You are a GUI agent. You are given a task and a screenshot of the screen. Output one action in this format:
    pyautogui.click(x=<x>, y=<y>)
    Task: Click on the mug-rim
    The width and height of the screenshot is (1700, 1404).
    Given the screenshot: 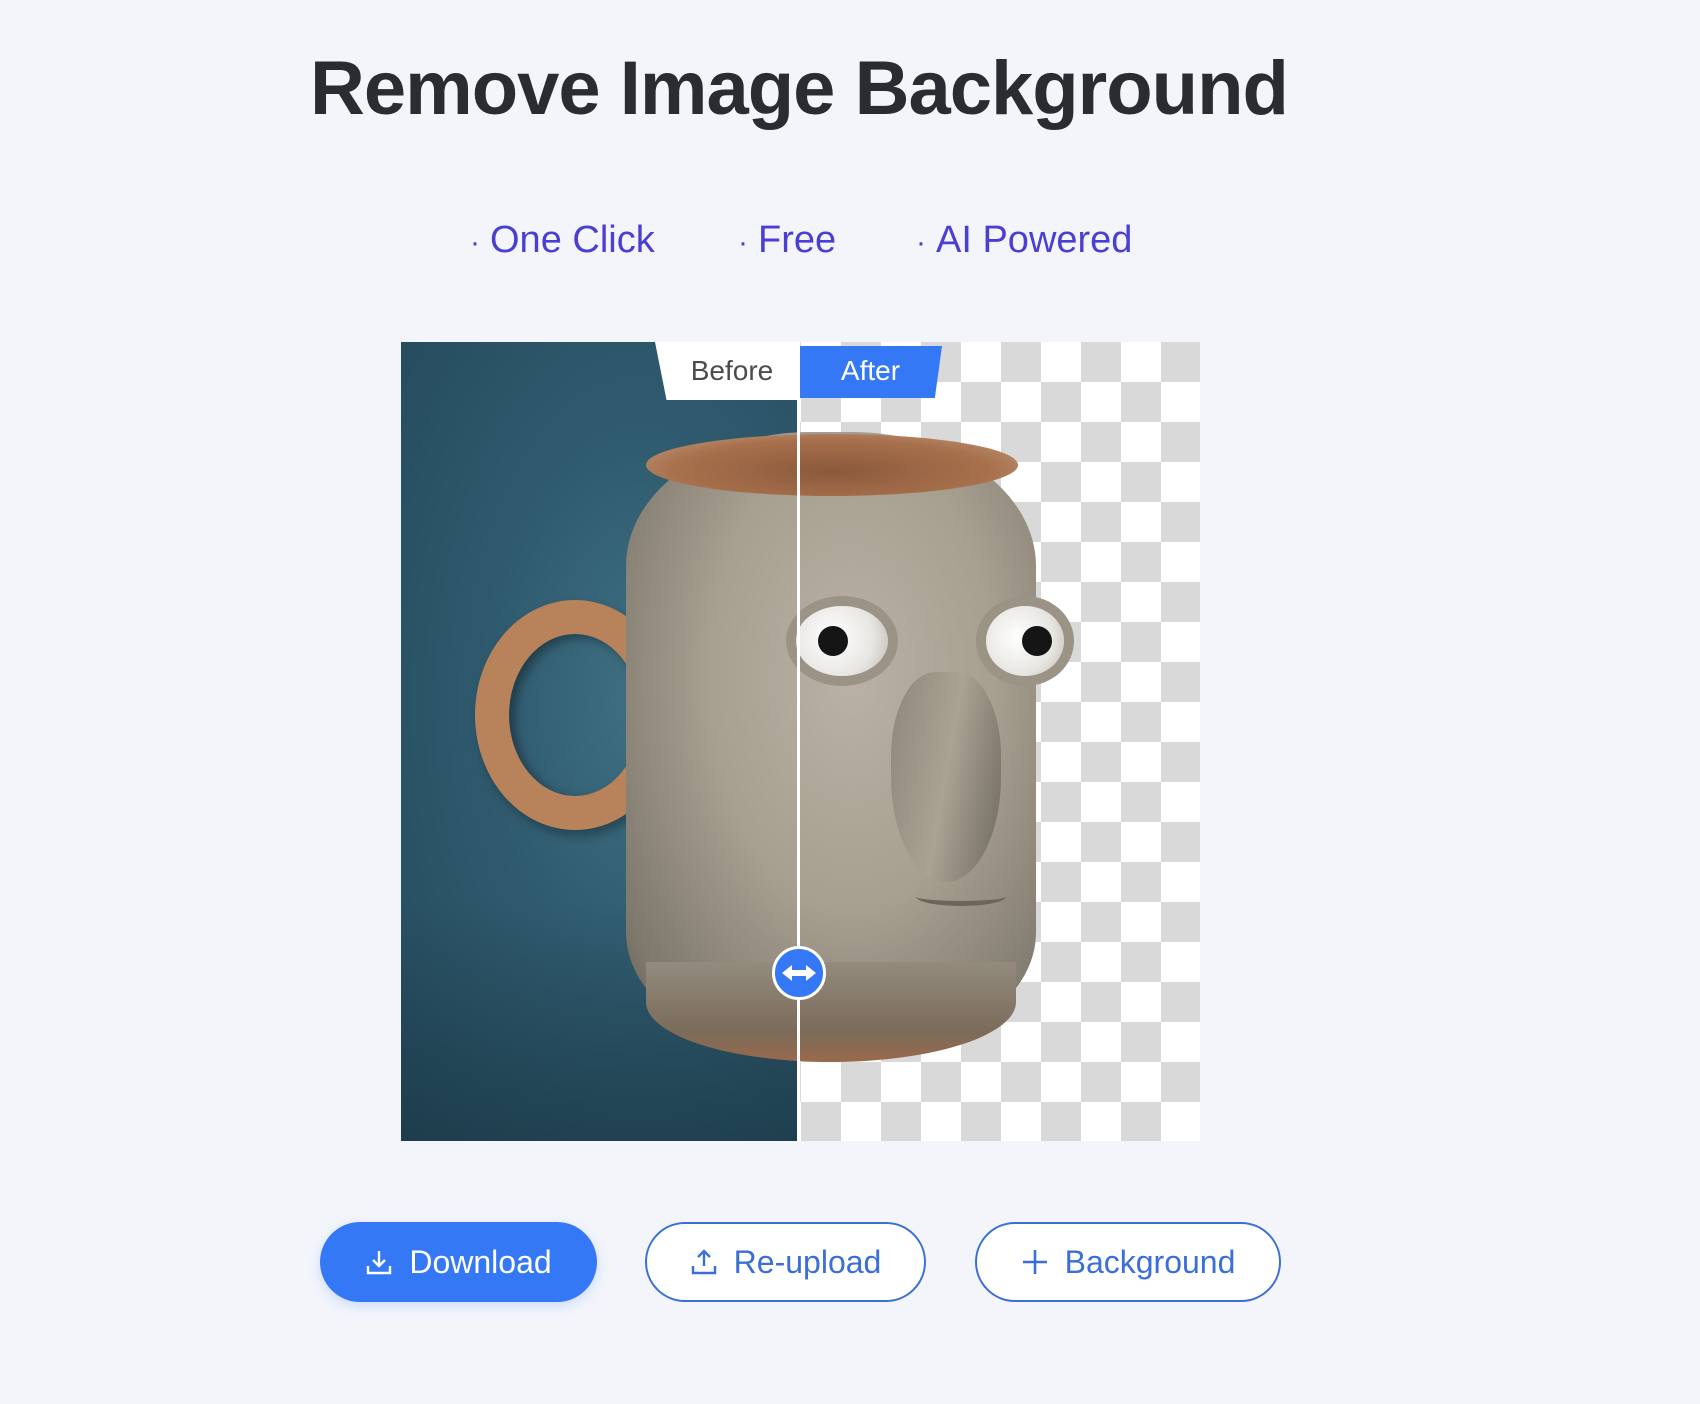 What is the action you would take?
    pyautogui.click(x=832, y=465)
    